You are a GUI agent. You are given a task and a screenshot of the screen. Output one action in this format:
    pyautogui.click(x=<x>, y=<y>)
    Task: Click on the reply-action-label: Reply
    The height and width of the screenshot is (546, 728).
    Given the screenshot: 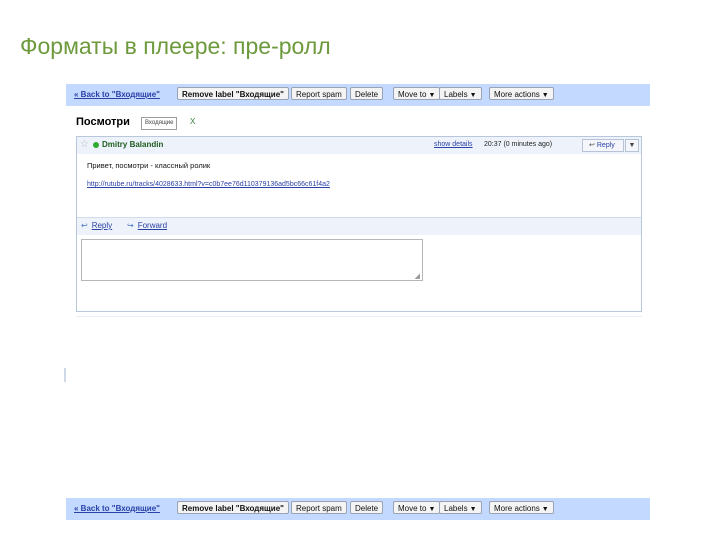 What is the action you would take?
    pyautogui.click(x=102, y=225)
    